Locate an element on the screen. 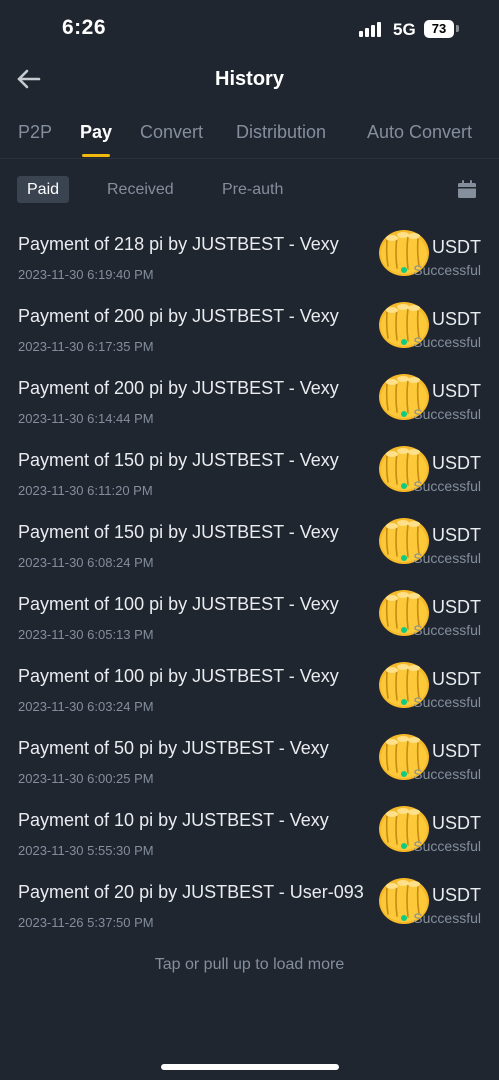 The height and width of the screenshot is (1080, 499). status-bar: 6:26 5G 73 is located at coordinates (249, 28).